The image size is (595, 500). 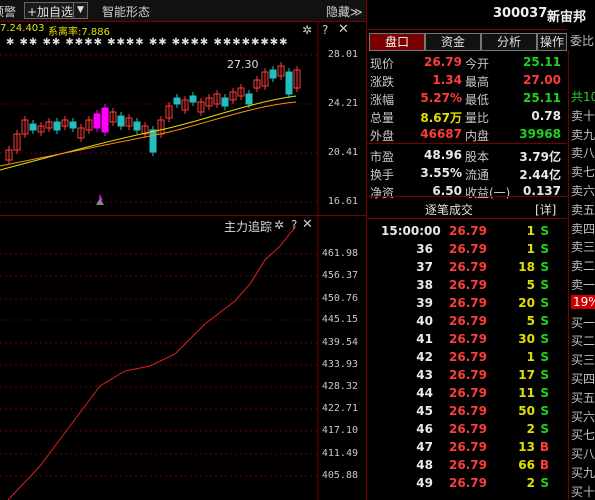 I want to click on quote-label: 最高, so click(x=477, y=82).